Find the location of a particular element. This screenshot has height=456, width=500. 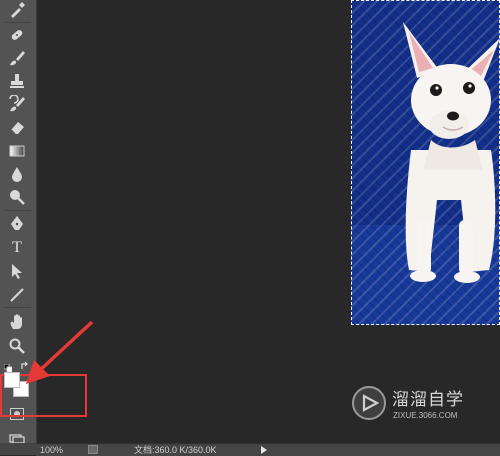

gradient-icon is located at coordinates (17, 151).